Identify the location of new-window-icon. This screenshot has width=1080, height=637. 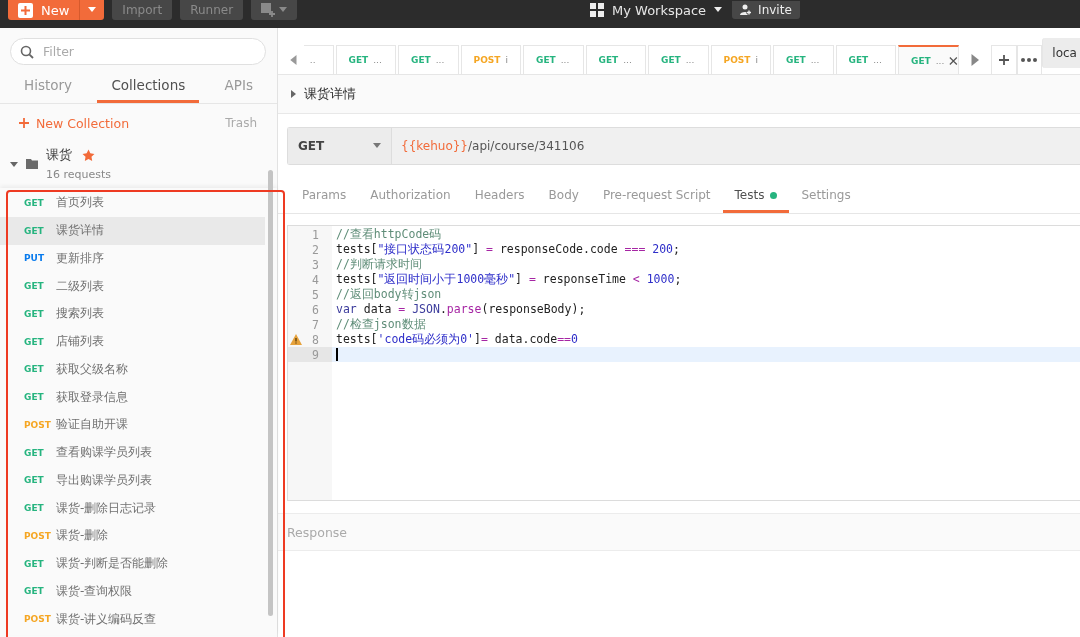
(268, 10).